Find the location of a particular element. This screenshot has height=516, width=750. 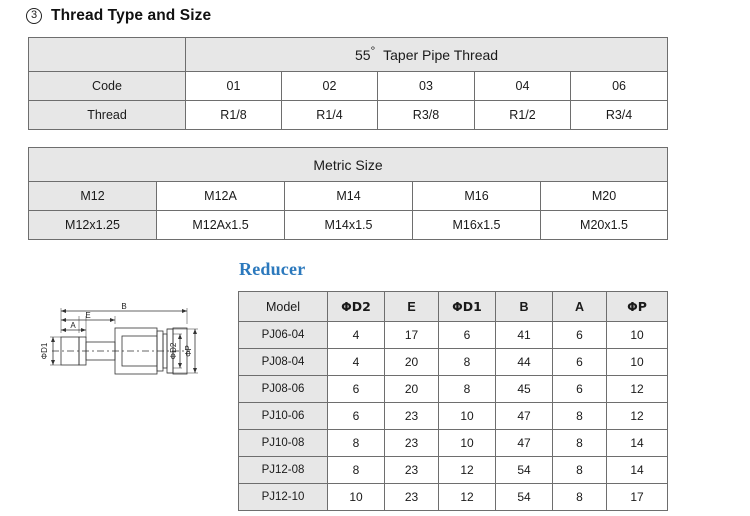

table-row: Metric Size is located at coordinates (348, 164).